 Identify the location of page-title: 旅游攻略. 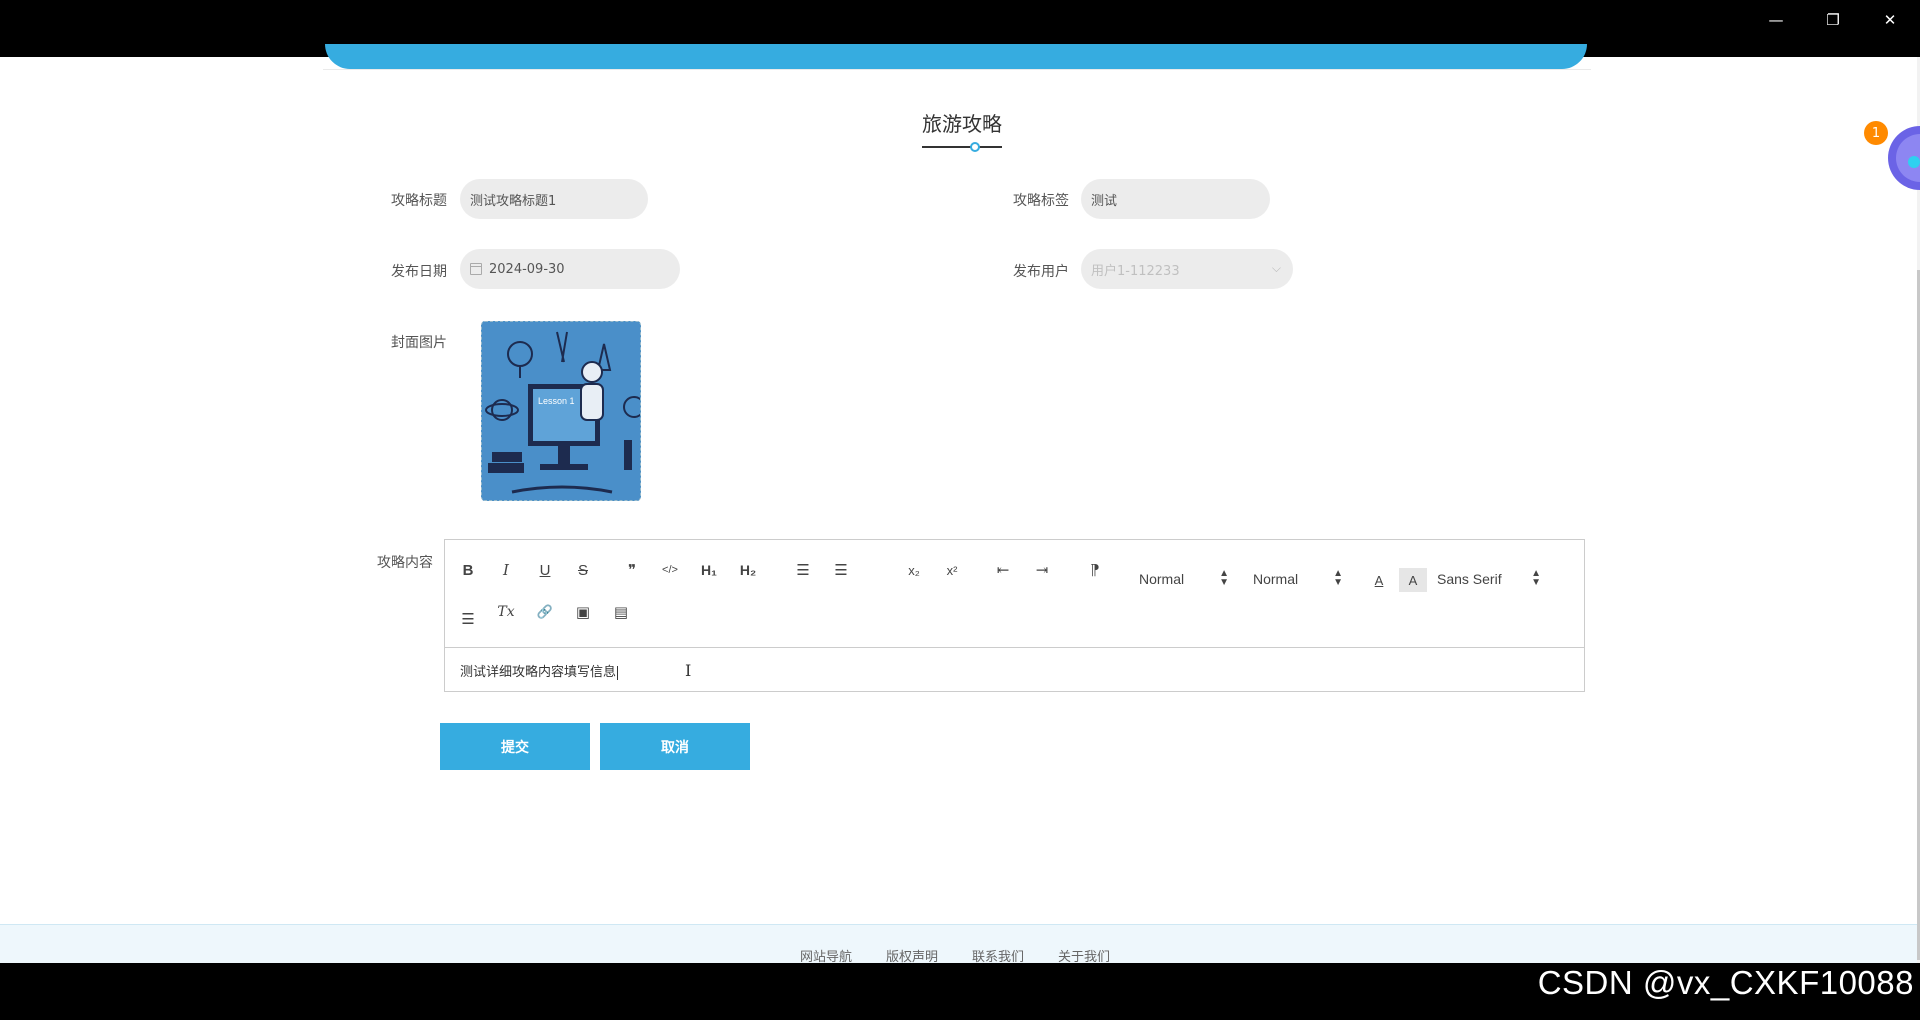
(962, 124).